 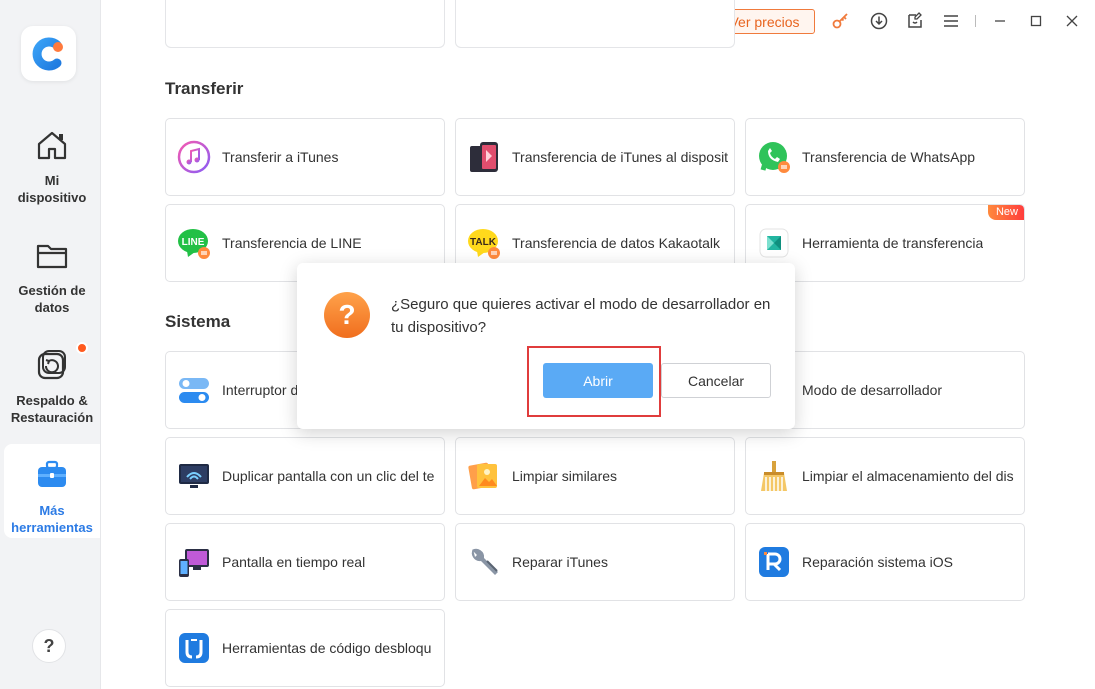 I want to click on itunes-icon, so click(x=194, y=157).